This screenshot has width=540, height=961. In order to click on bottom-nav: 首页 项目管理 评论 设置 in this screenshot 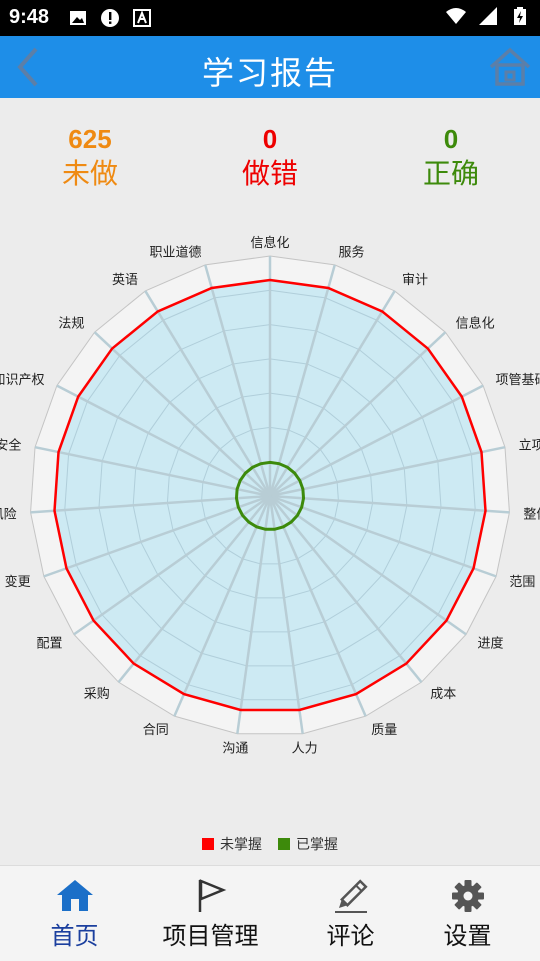, I will do `click(270, 913)`.